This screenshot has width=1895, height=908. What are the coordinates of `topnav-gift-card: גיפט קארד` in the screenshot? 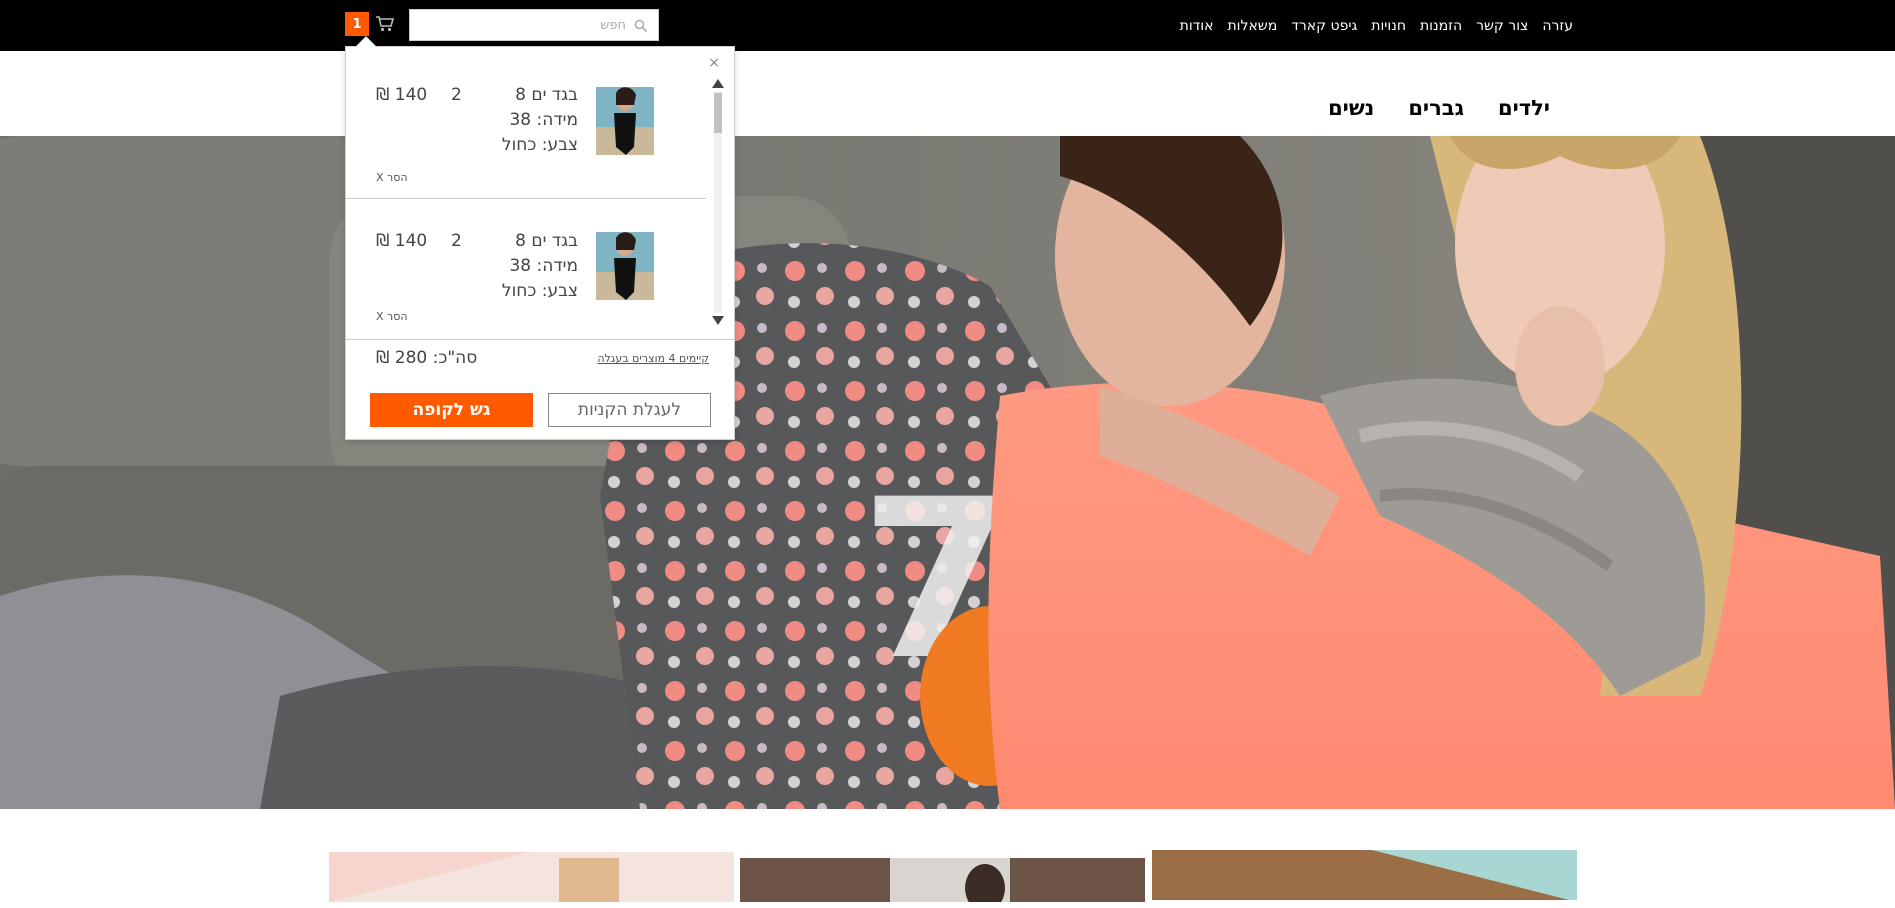 It's located at (1324, 26).